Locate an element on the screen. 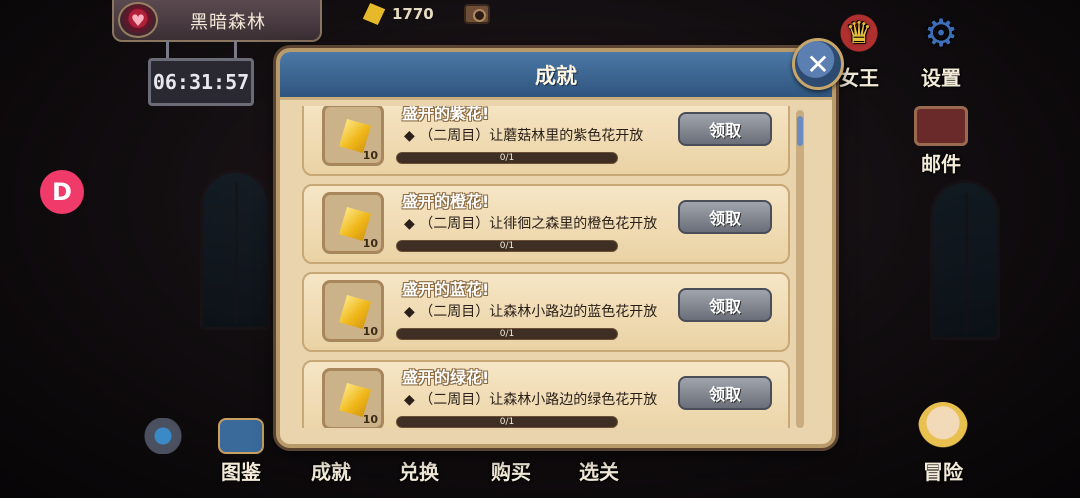  codex-button: 图鉴 is located at coordinates (241, 451).